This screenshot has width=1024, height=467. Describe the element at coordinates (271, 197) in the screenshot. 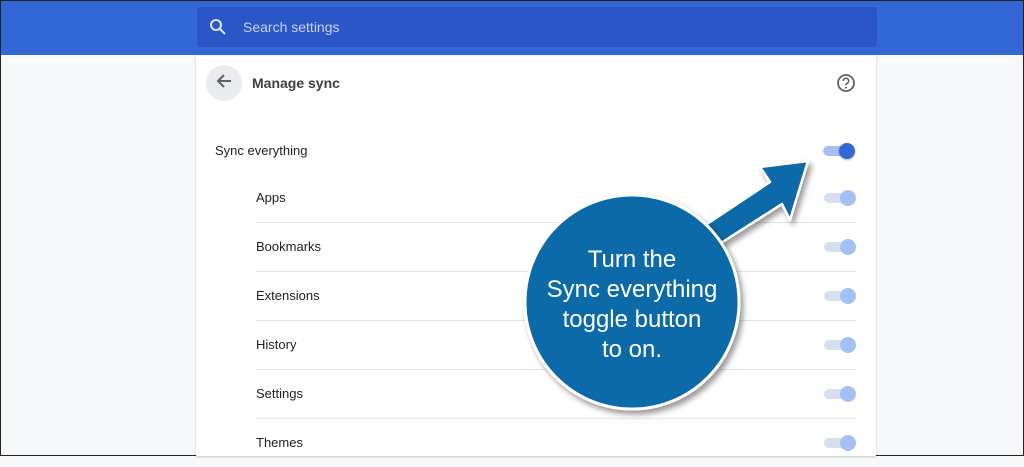

I see `sync-item-label: Apps` at that location.